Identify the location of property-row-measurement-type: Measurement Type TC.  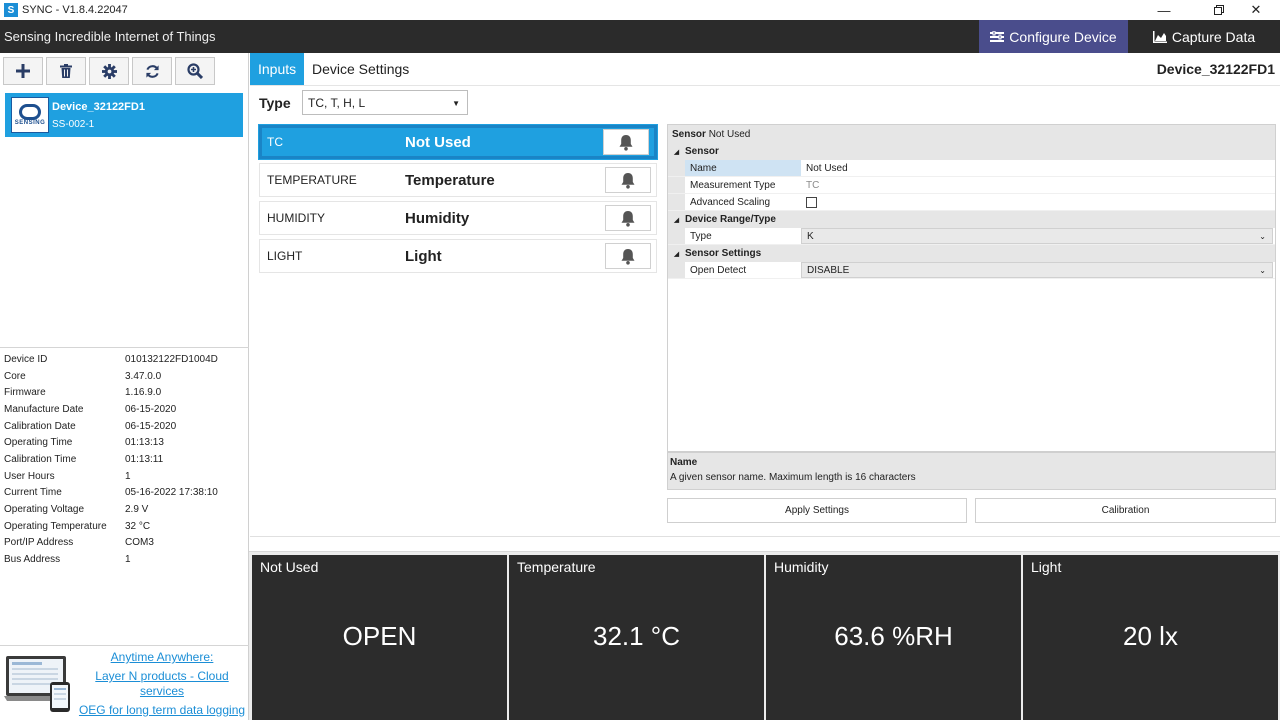
(971, 185).